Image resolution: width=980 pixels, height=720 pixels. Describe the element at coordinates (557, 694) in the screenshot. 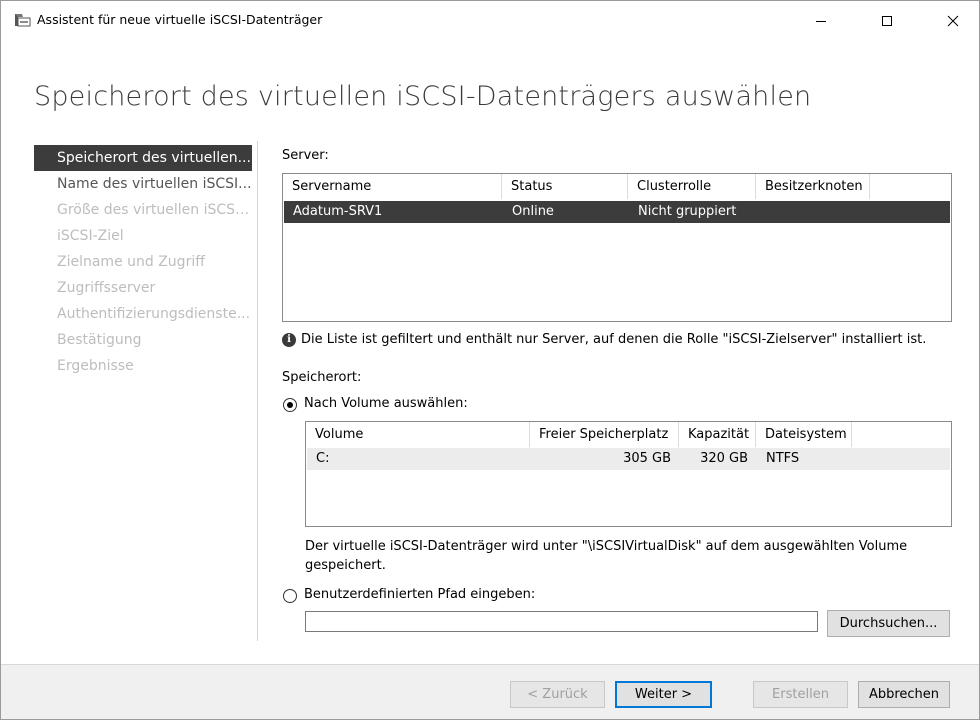

I see `back-button: < Zurück` at that location.